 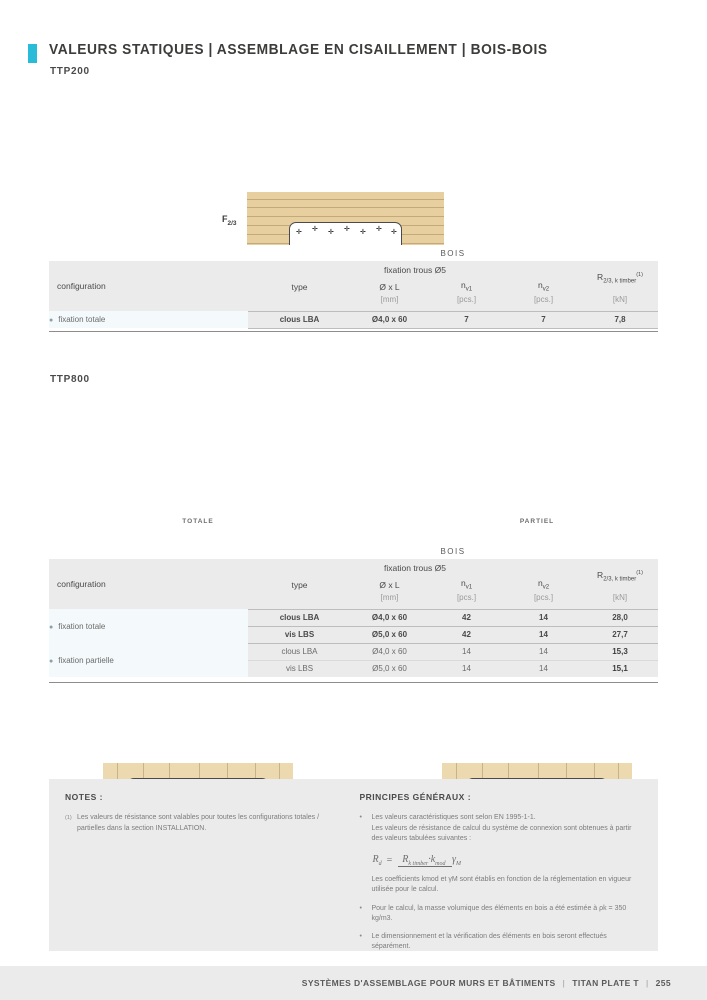 I want to click on cell-resistance: 28,0, so click(x=620, y=617).